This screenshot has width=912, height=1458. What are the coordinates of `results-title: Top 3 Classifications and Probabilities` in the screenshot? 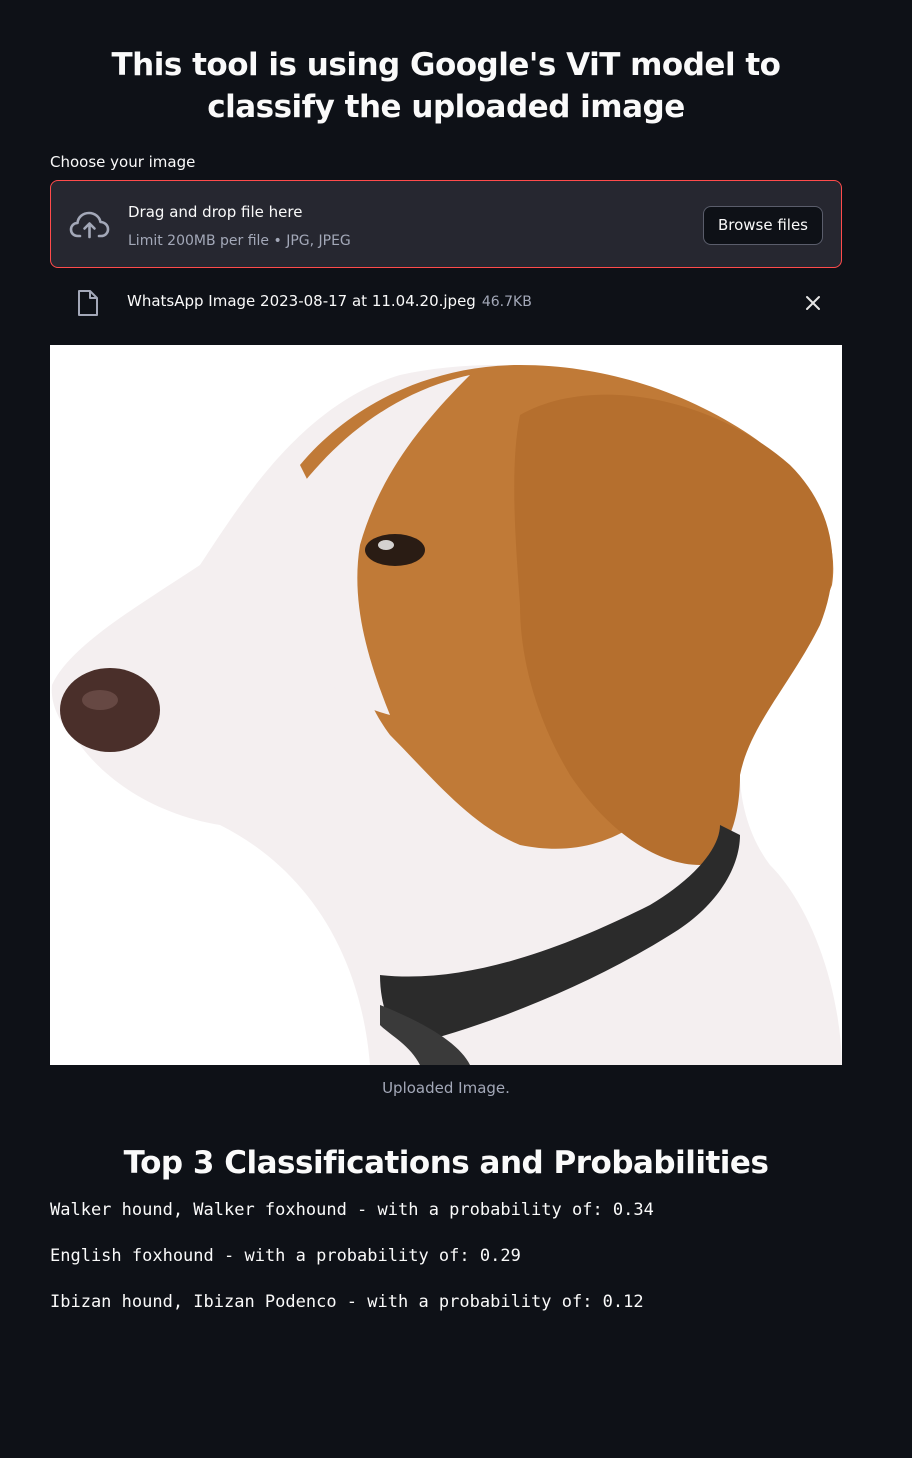 It's located at (446, 1163).